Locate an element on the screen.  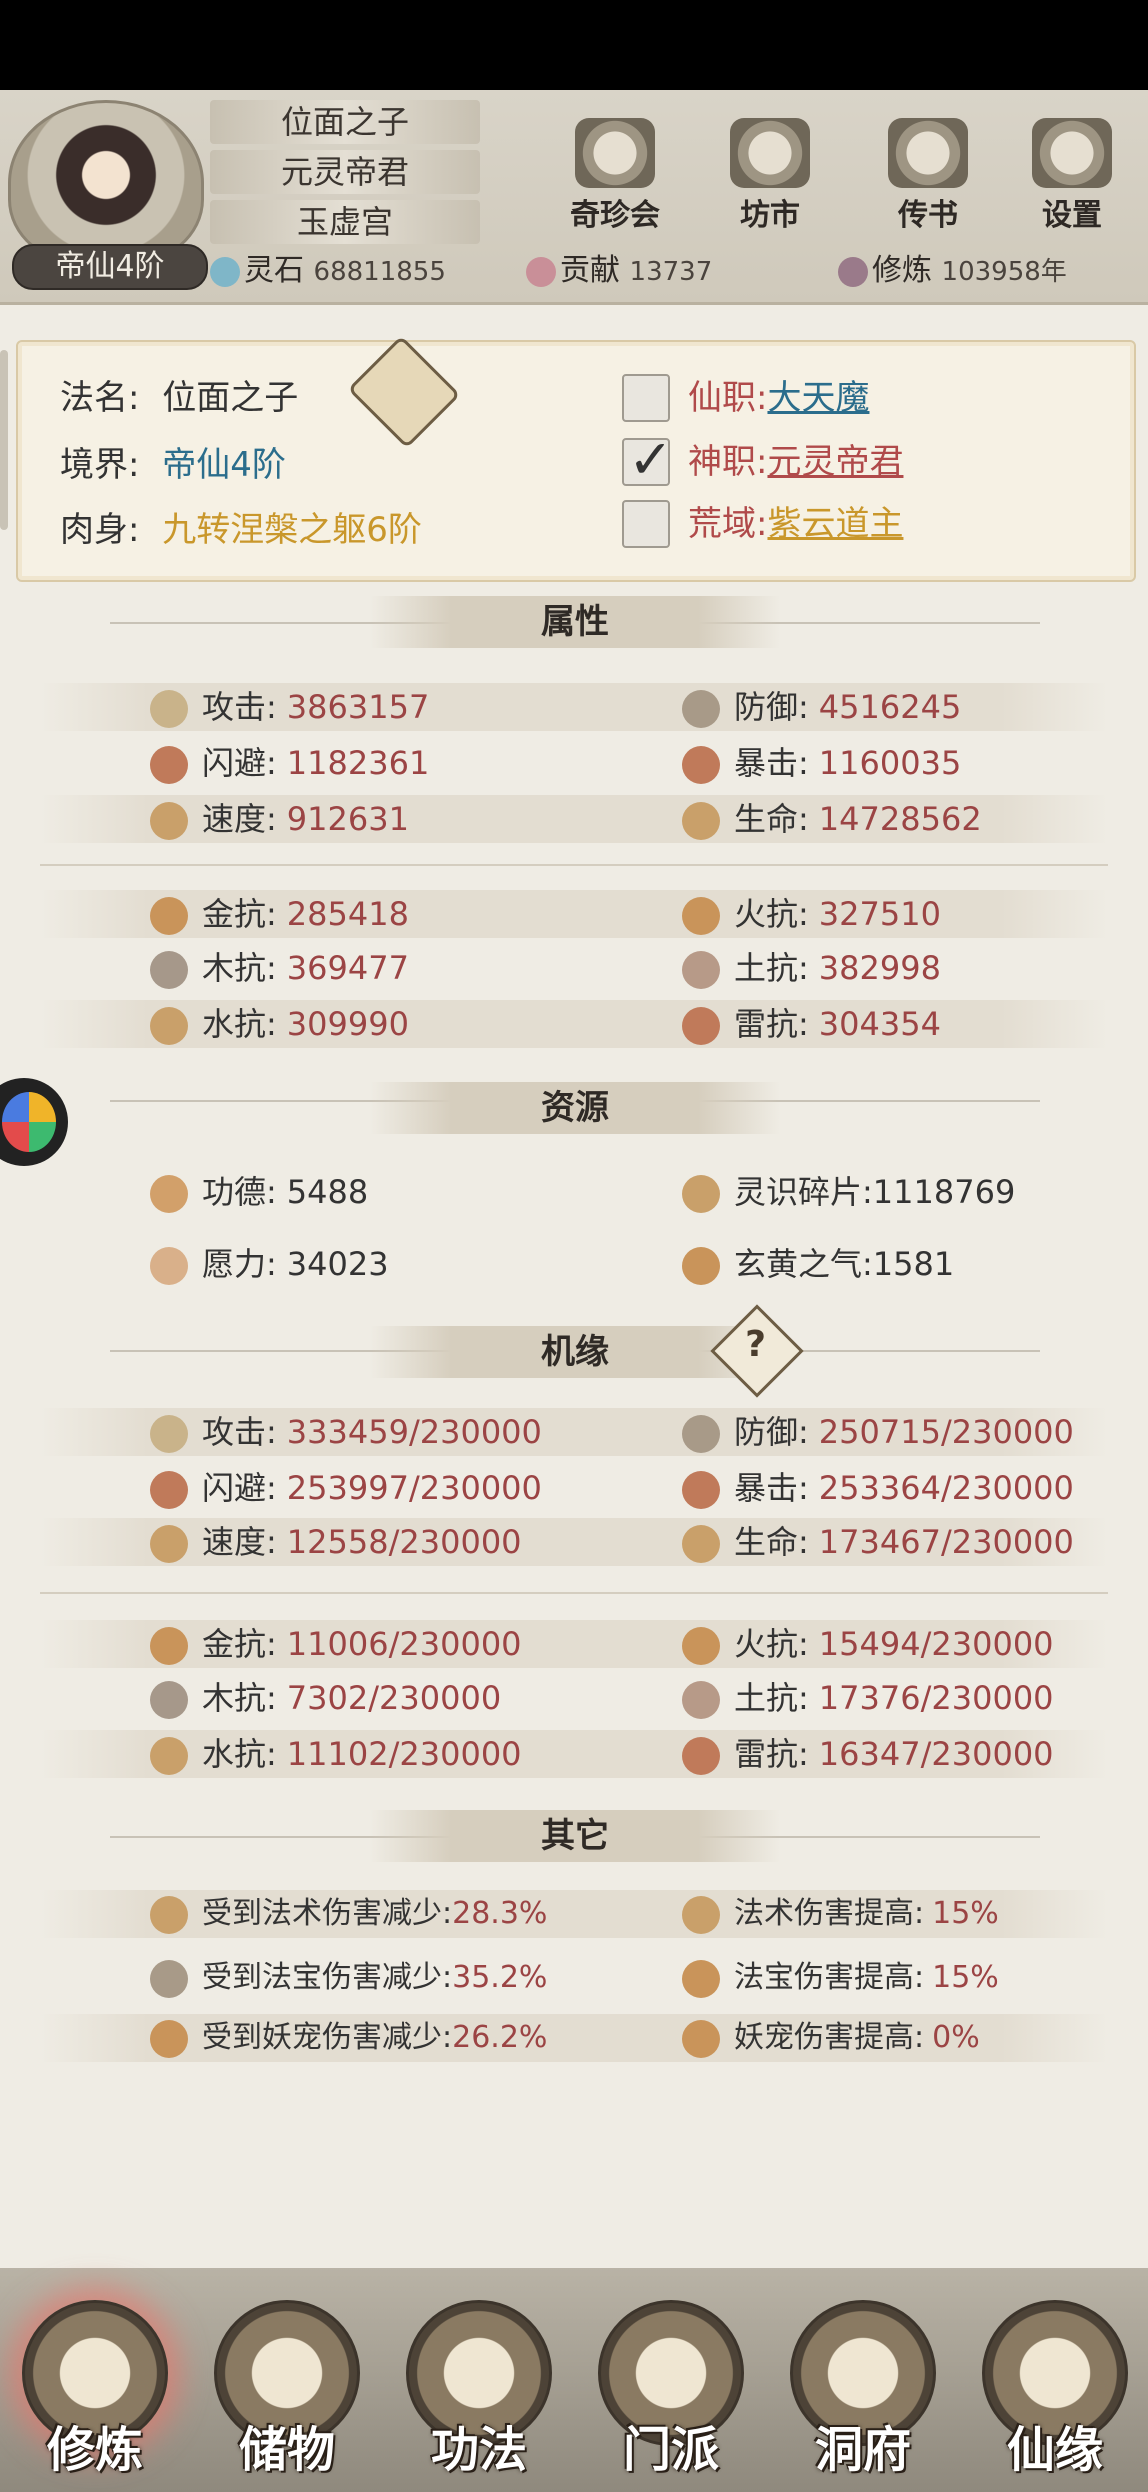
market-label: 坊市 is located at coordinates (770, 215).